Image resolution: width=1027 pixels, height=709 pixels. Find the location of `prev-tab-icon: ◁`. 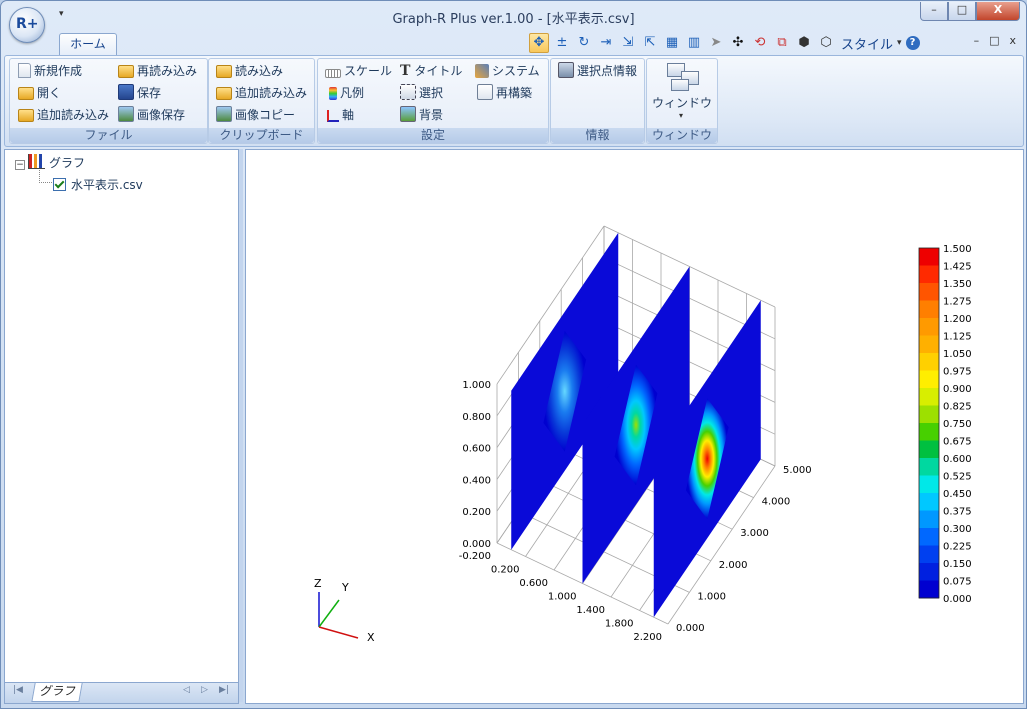

prev-tab-icon: ◁ is located at coordinates (186, 690).